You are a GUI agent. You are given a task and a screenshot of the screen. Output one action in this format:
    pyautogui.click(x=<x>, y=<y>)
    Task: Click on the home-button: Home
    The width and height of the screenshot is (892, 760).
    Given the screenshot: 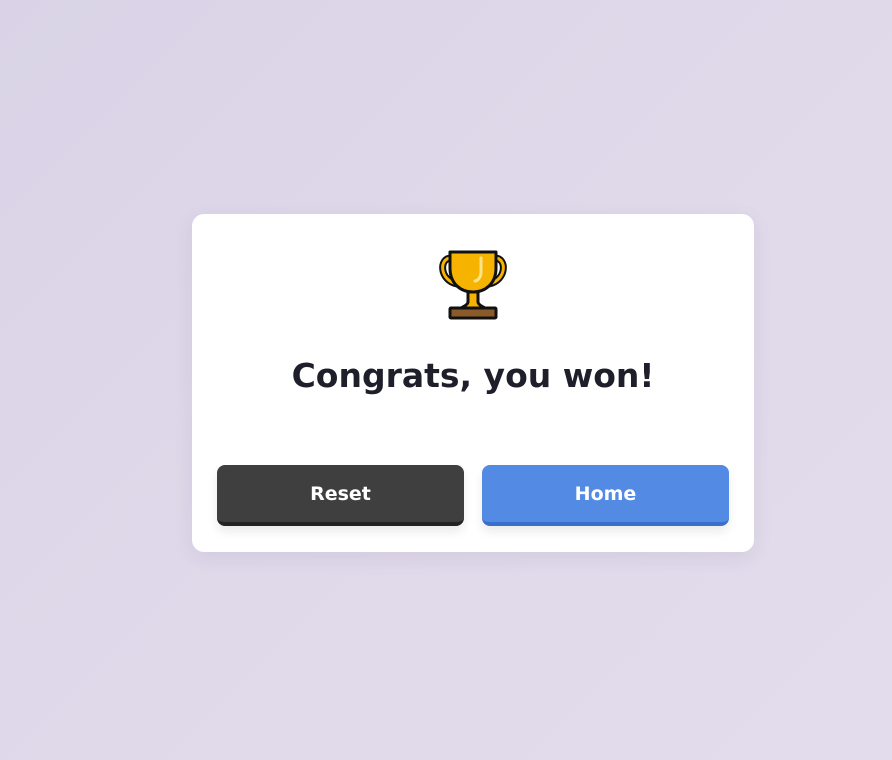 What is the action you would take?
    pyautogui.click(x=605, y=495)
    